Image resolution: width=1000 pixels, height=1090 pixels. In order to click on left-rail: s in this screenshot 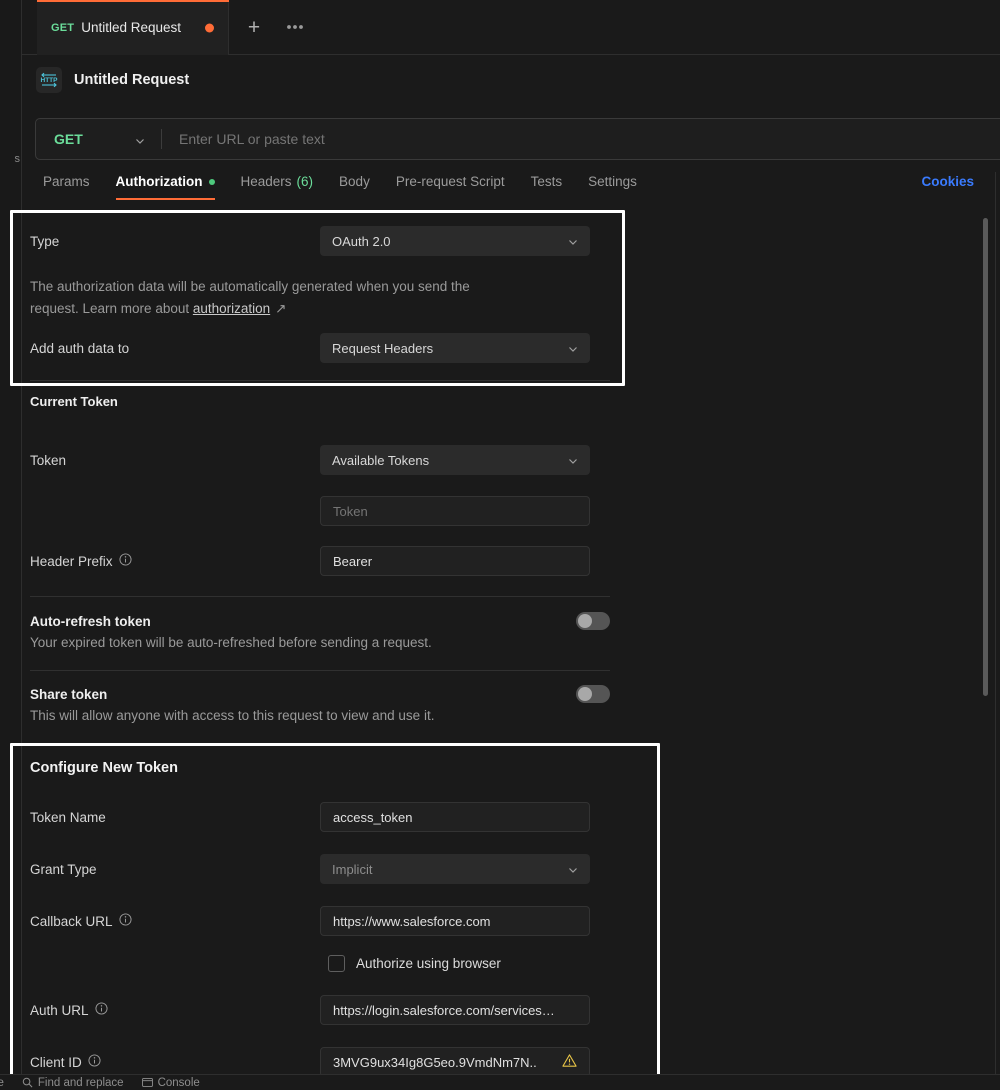, I will do `click(11, 545)`.